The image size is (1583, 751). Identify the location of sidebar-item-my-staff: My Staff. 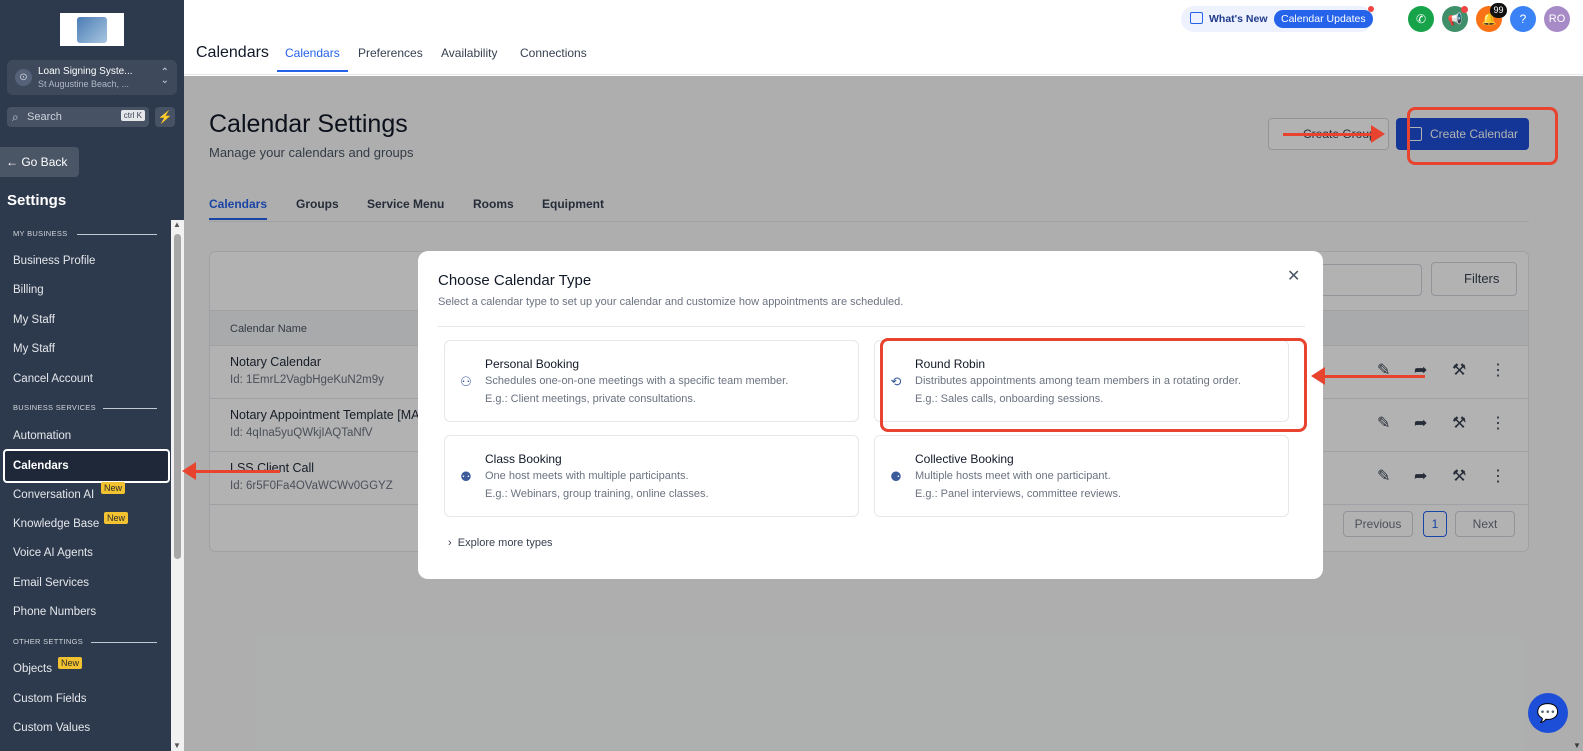
(34, 320).